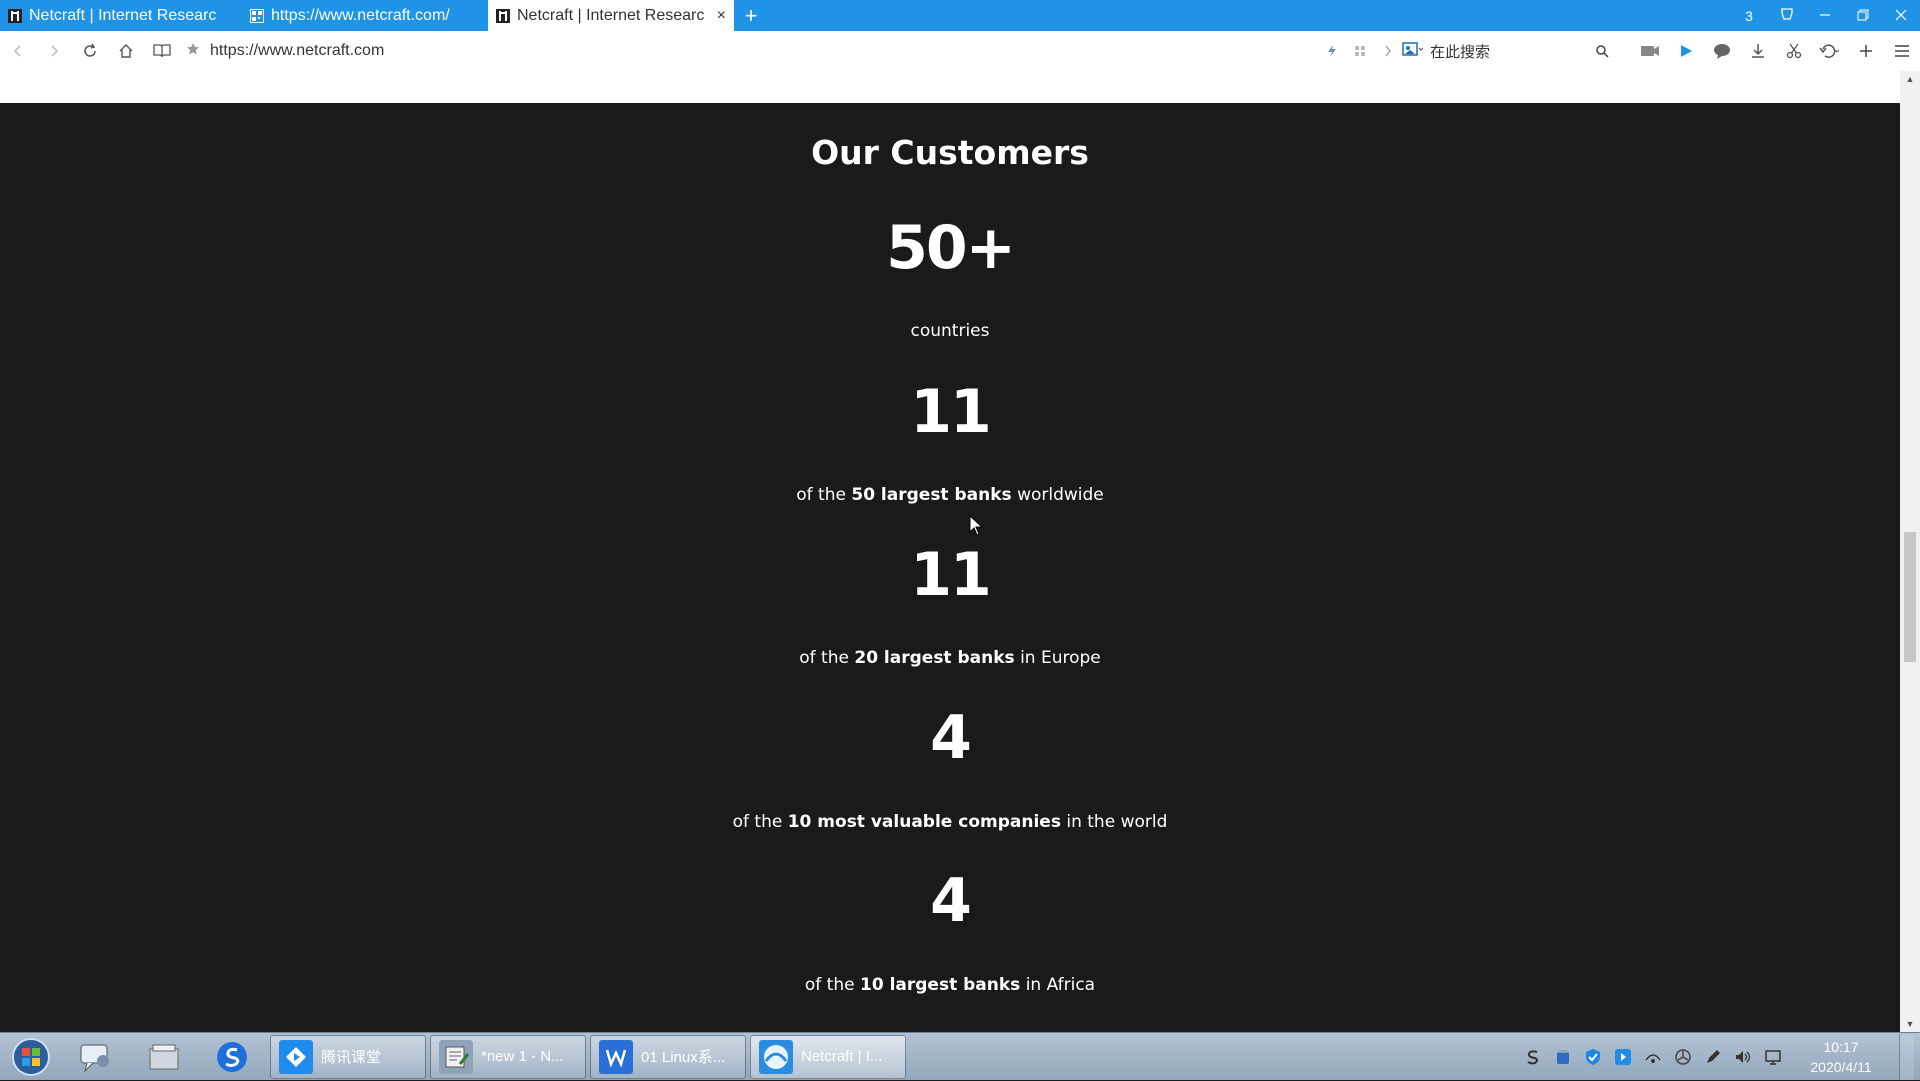  I want to click on tab-netcraft-active: Netcraft | Internet Researc ×, so click(611, 15).